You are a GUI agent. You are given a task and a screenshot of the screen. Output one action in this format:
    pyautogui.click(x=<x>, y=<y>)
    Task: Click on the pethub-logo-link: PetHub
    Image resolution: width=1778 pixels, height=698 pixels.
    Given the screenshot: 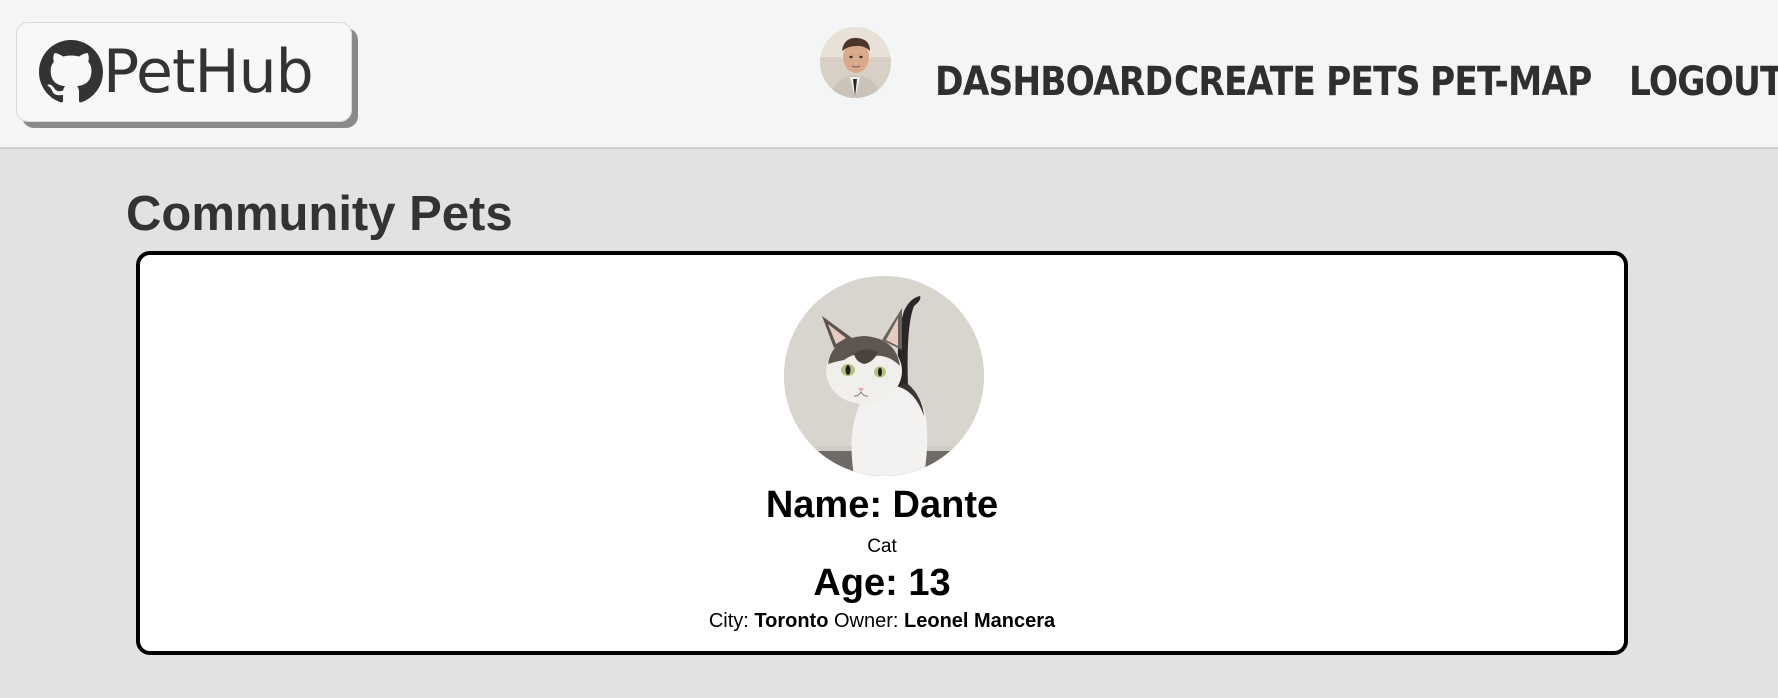 What is the action you would take?
    pyautogui.click(x=184, y=72)
    